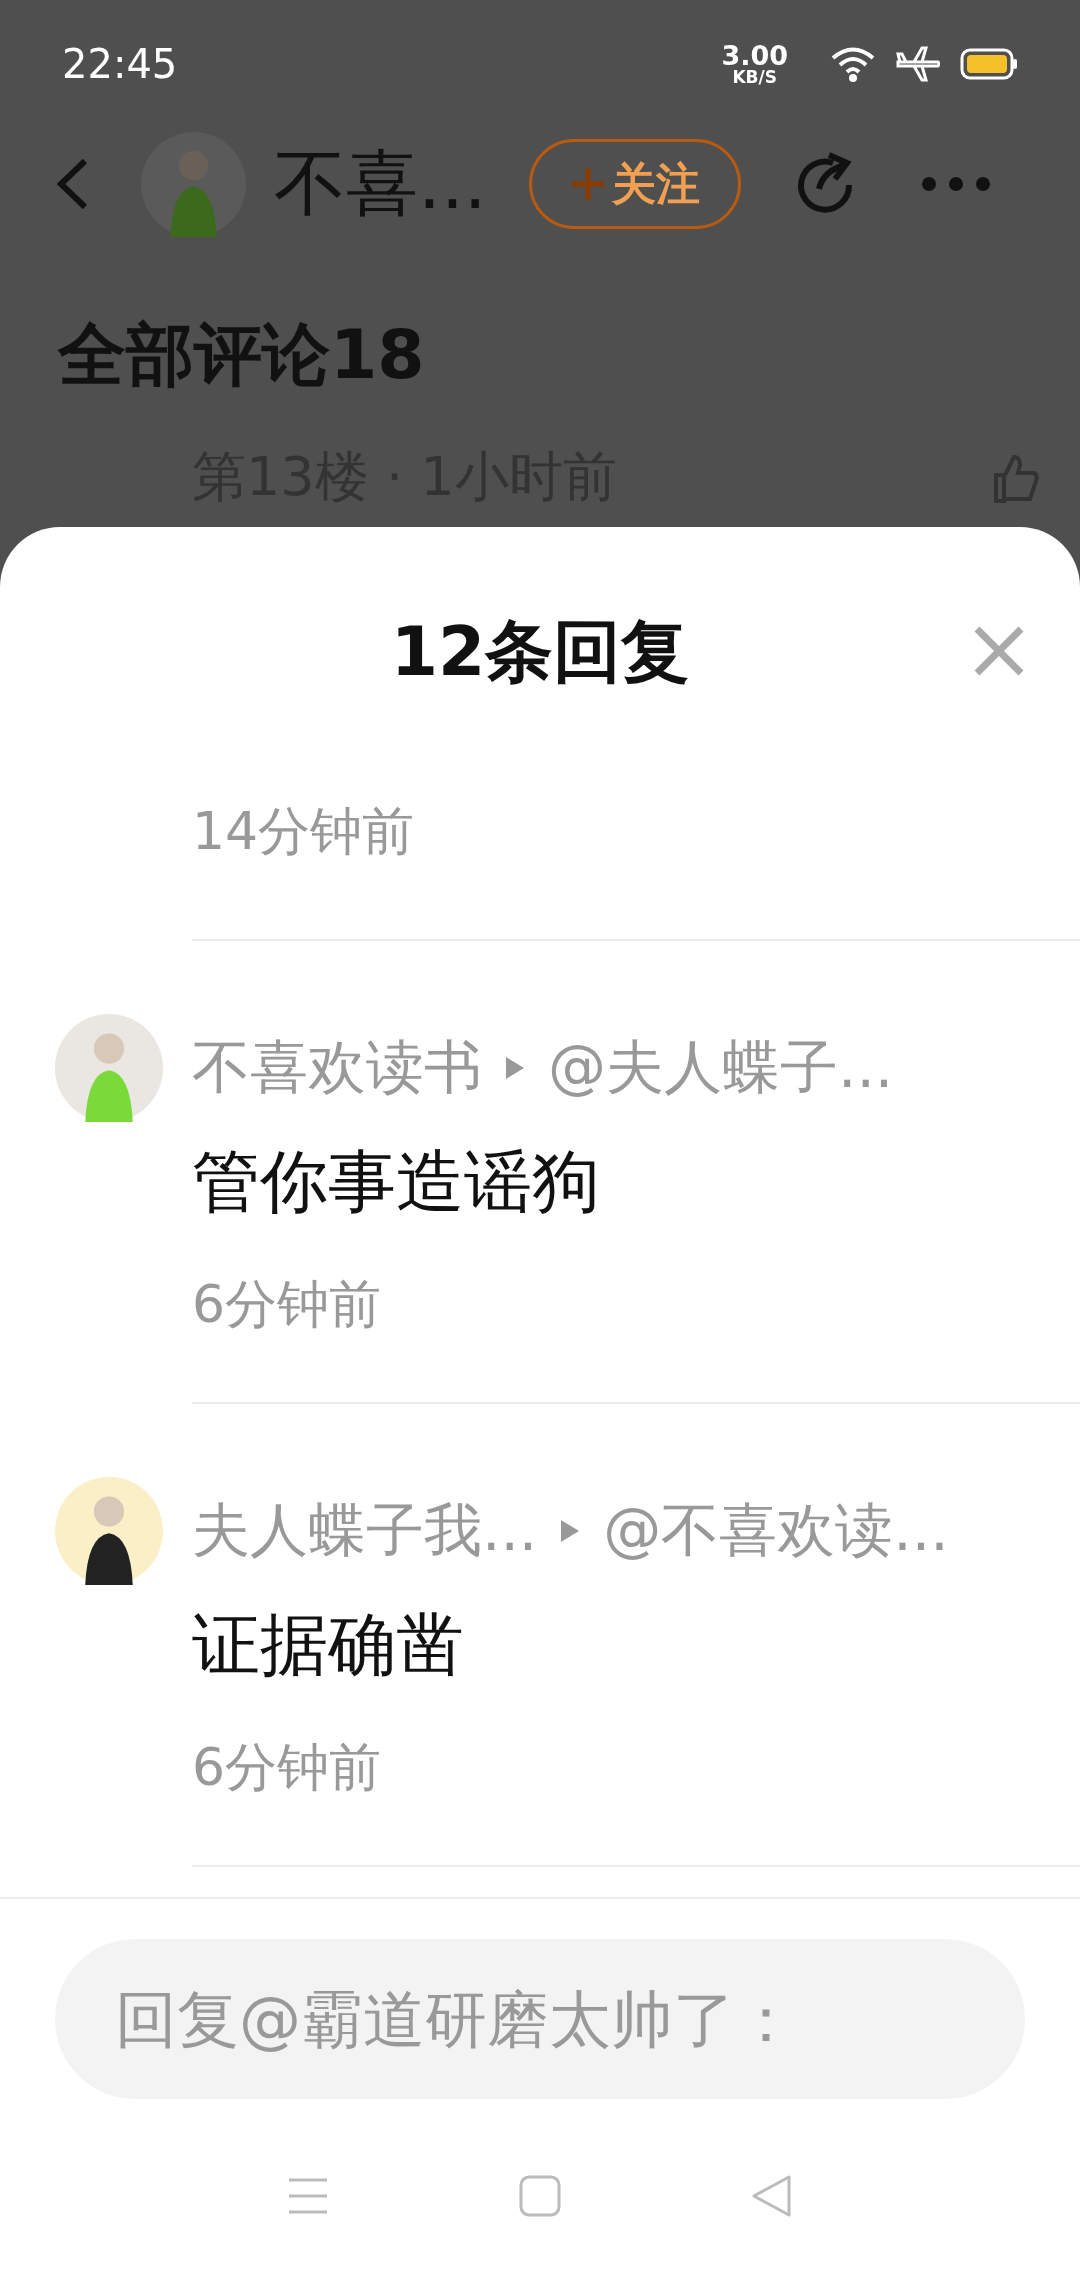  Describe the element at coordinates (754, 77) in the screenshot. I see `network-speed-unit: KB/S` at that location.